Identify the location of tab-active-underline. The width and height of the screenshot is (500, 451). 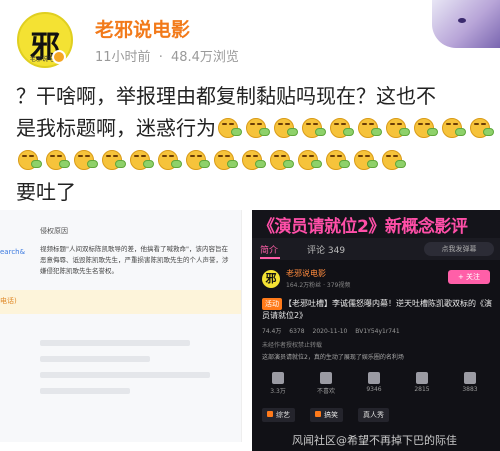
(270, 258).